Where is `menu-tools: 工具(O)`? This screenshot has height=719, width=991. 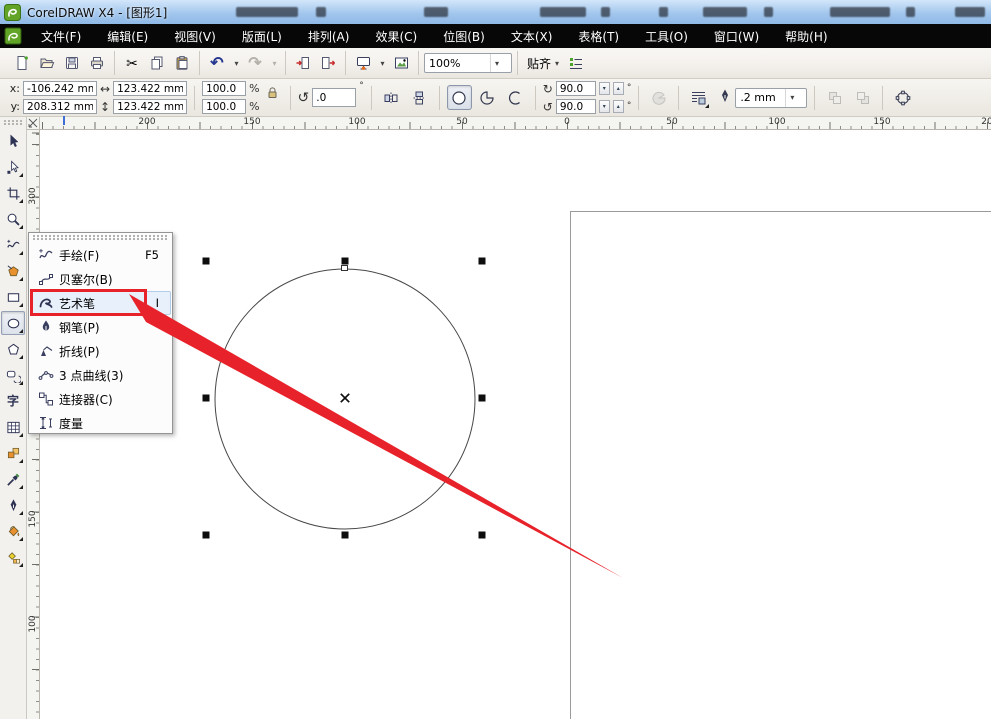 menu-tools: 工具(O) is located at coordinates (666, 36).